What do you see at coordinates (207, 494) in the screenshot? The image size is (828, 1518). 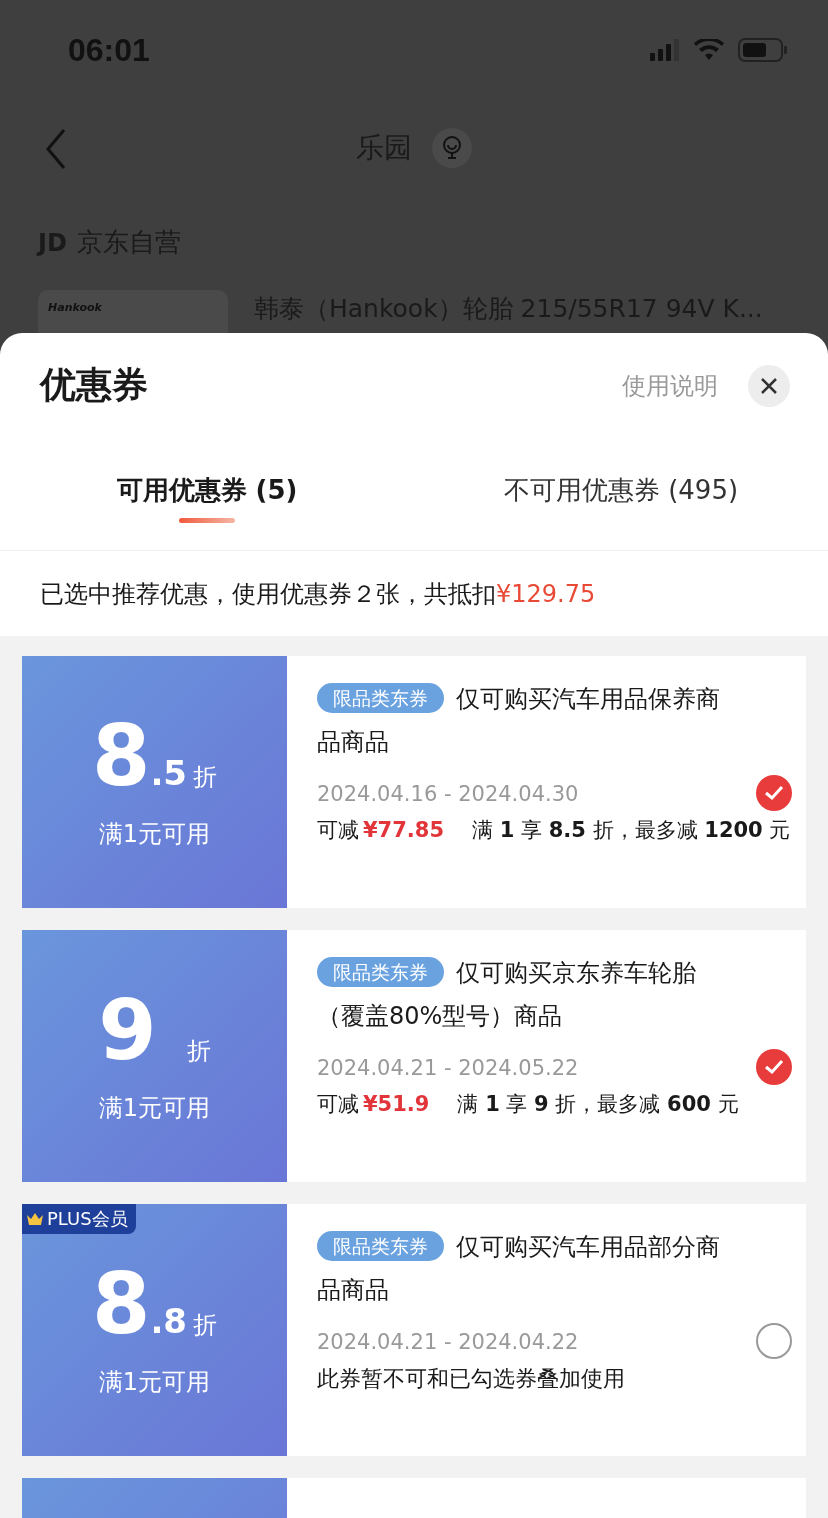 I see `coupon-tab: 可用优惠券 (5)` at bounding box center [207, 494].